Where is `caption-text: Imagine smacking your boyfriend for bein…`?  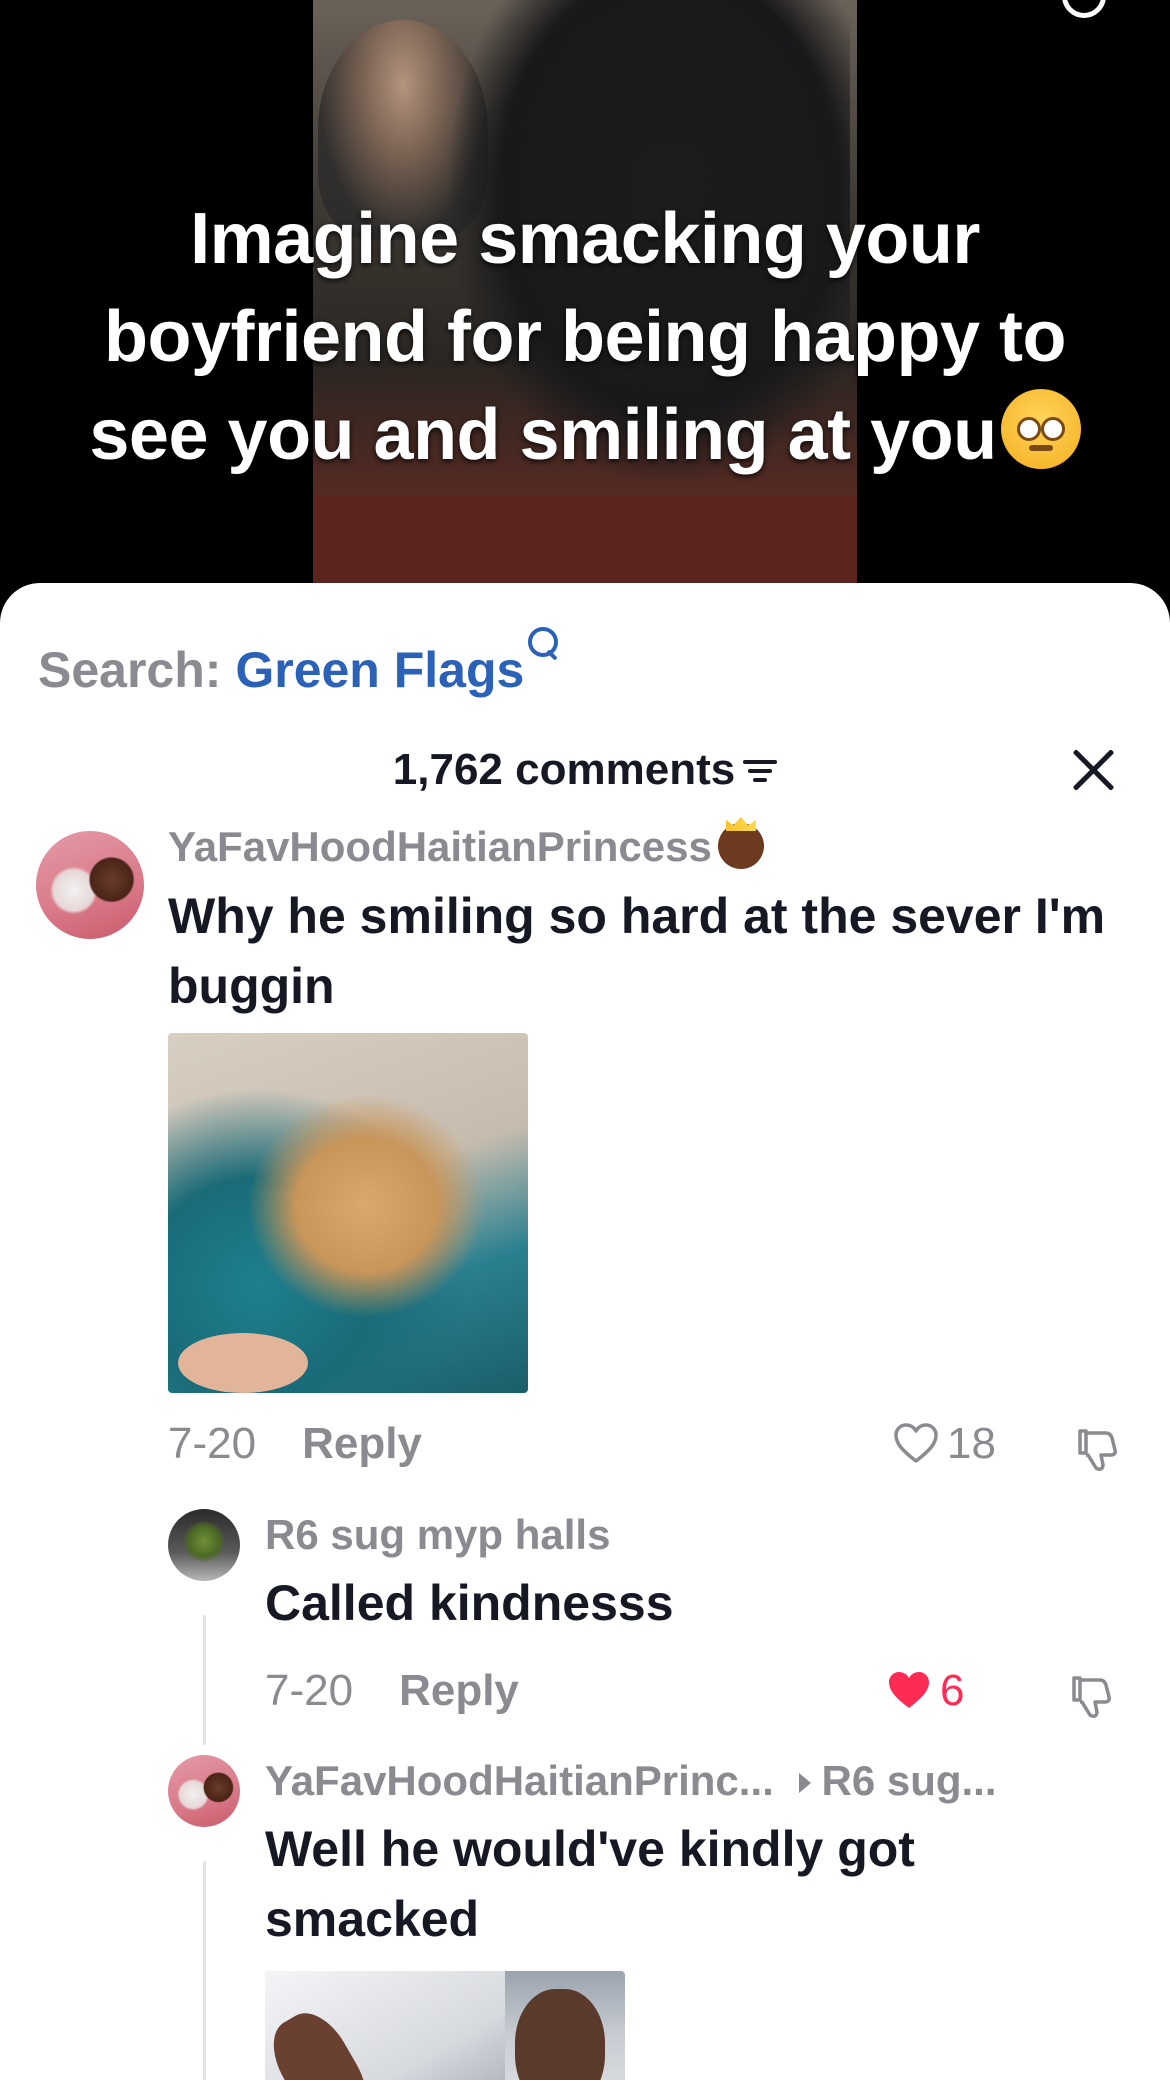 caption-text: Imagine smacking your boyfriend for bein… is located at coordinates (577, 337).